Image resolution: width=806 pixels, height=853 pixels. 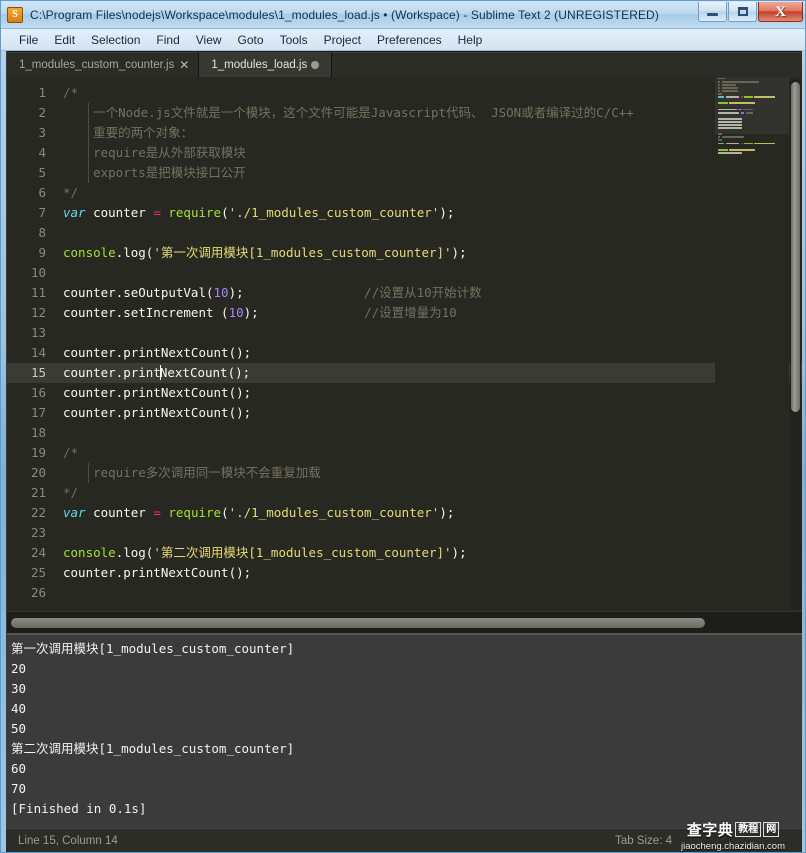 I want to click on editor-horizontal-scrollbar-thumb, so click(x=358, y=622).